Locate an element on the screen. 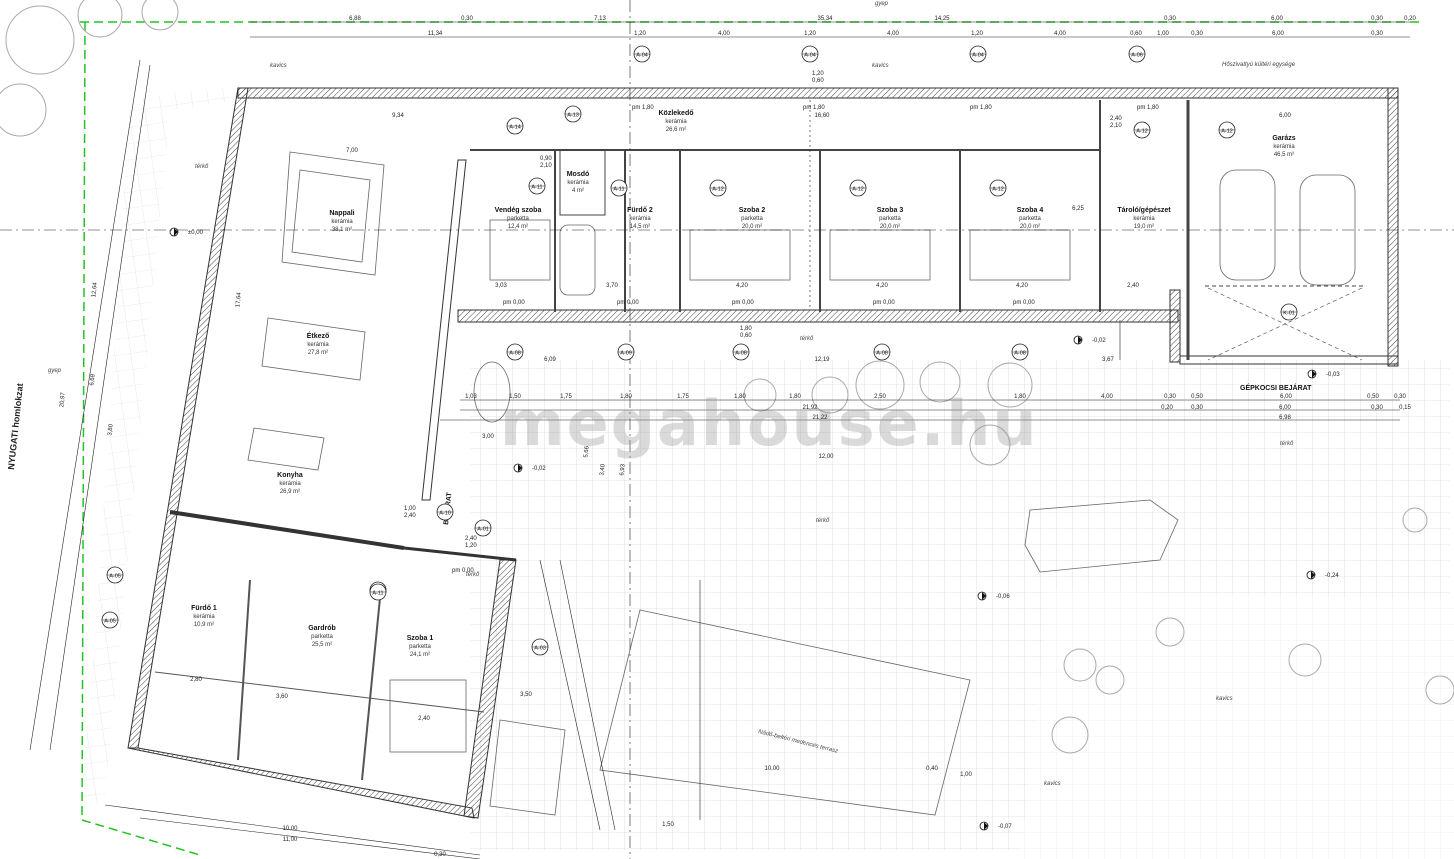  window-tag: A-05 is located at coordinates (110, 620).